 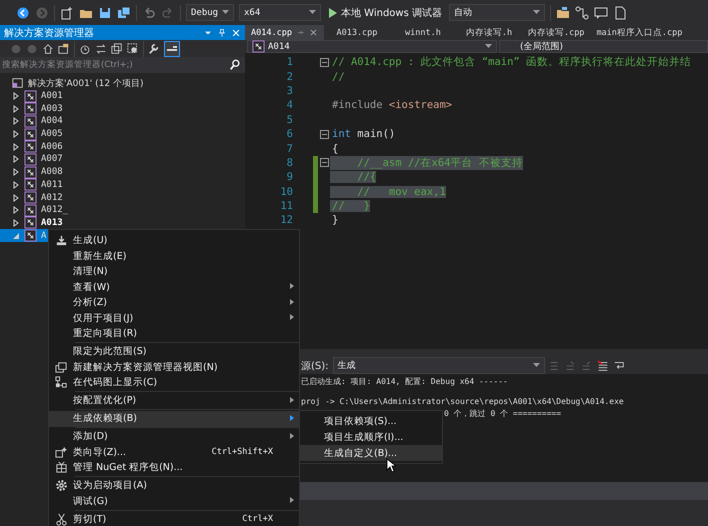 What do you see at coordinates (582, 13) in the screenshot?
I see `branch-icon` at bounding box center [582, 13].